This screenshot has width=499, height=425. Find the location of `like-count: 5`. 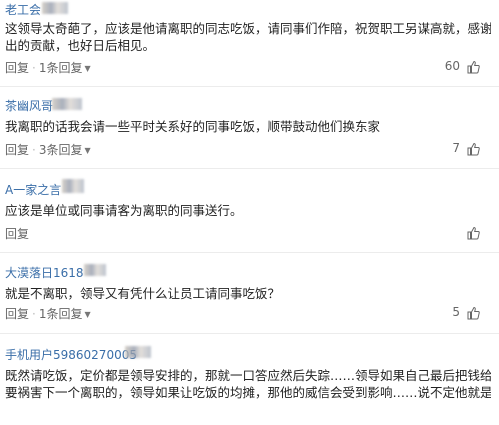

like-count: 5 is located at coordinates (456, 312).